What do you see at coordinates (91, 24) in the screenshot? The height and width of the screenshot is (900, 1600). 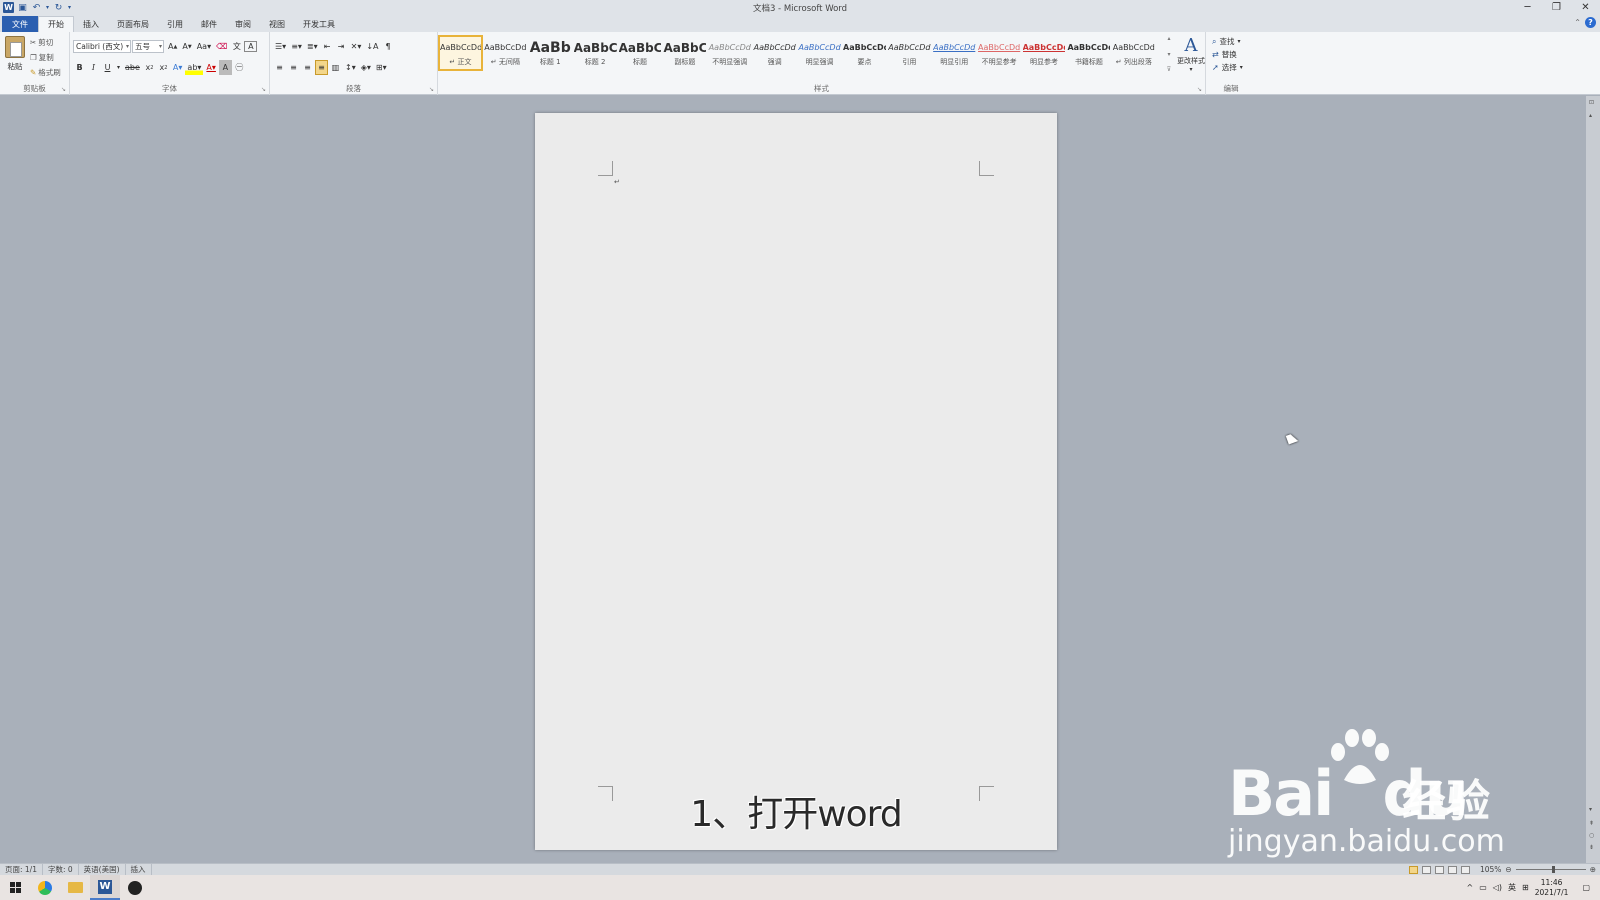 I see `tab-insert: 插入` at bounding box center [91, 24].